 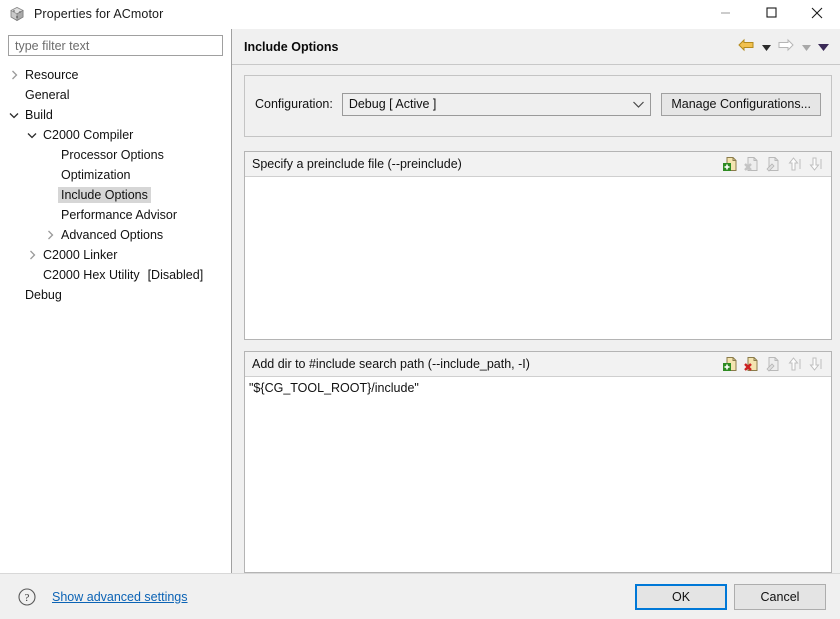 I want to click on sidebar-item-label-wrap: Advanced Options, so click(x=112, y=235).